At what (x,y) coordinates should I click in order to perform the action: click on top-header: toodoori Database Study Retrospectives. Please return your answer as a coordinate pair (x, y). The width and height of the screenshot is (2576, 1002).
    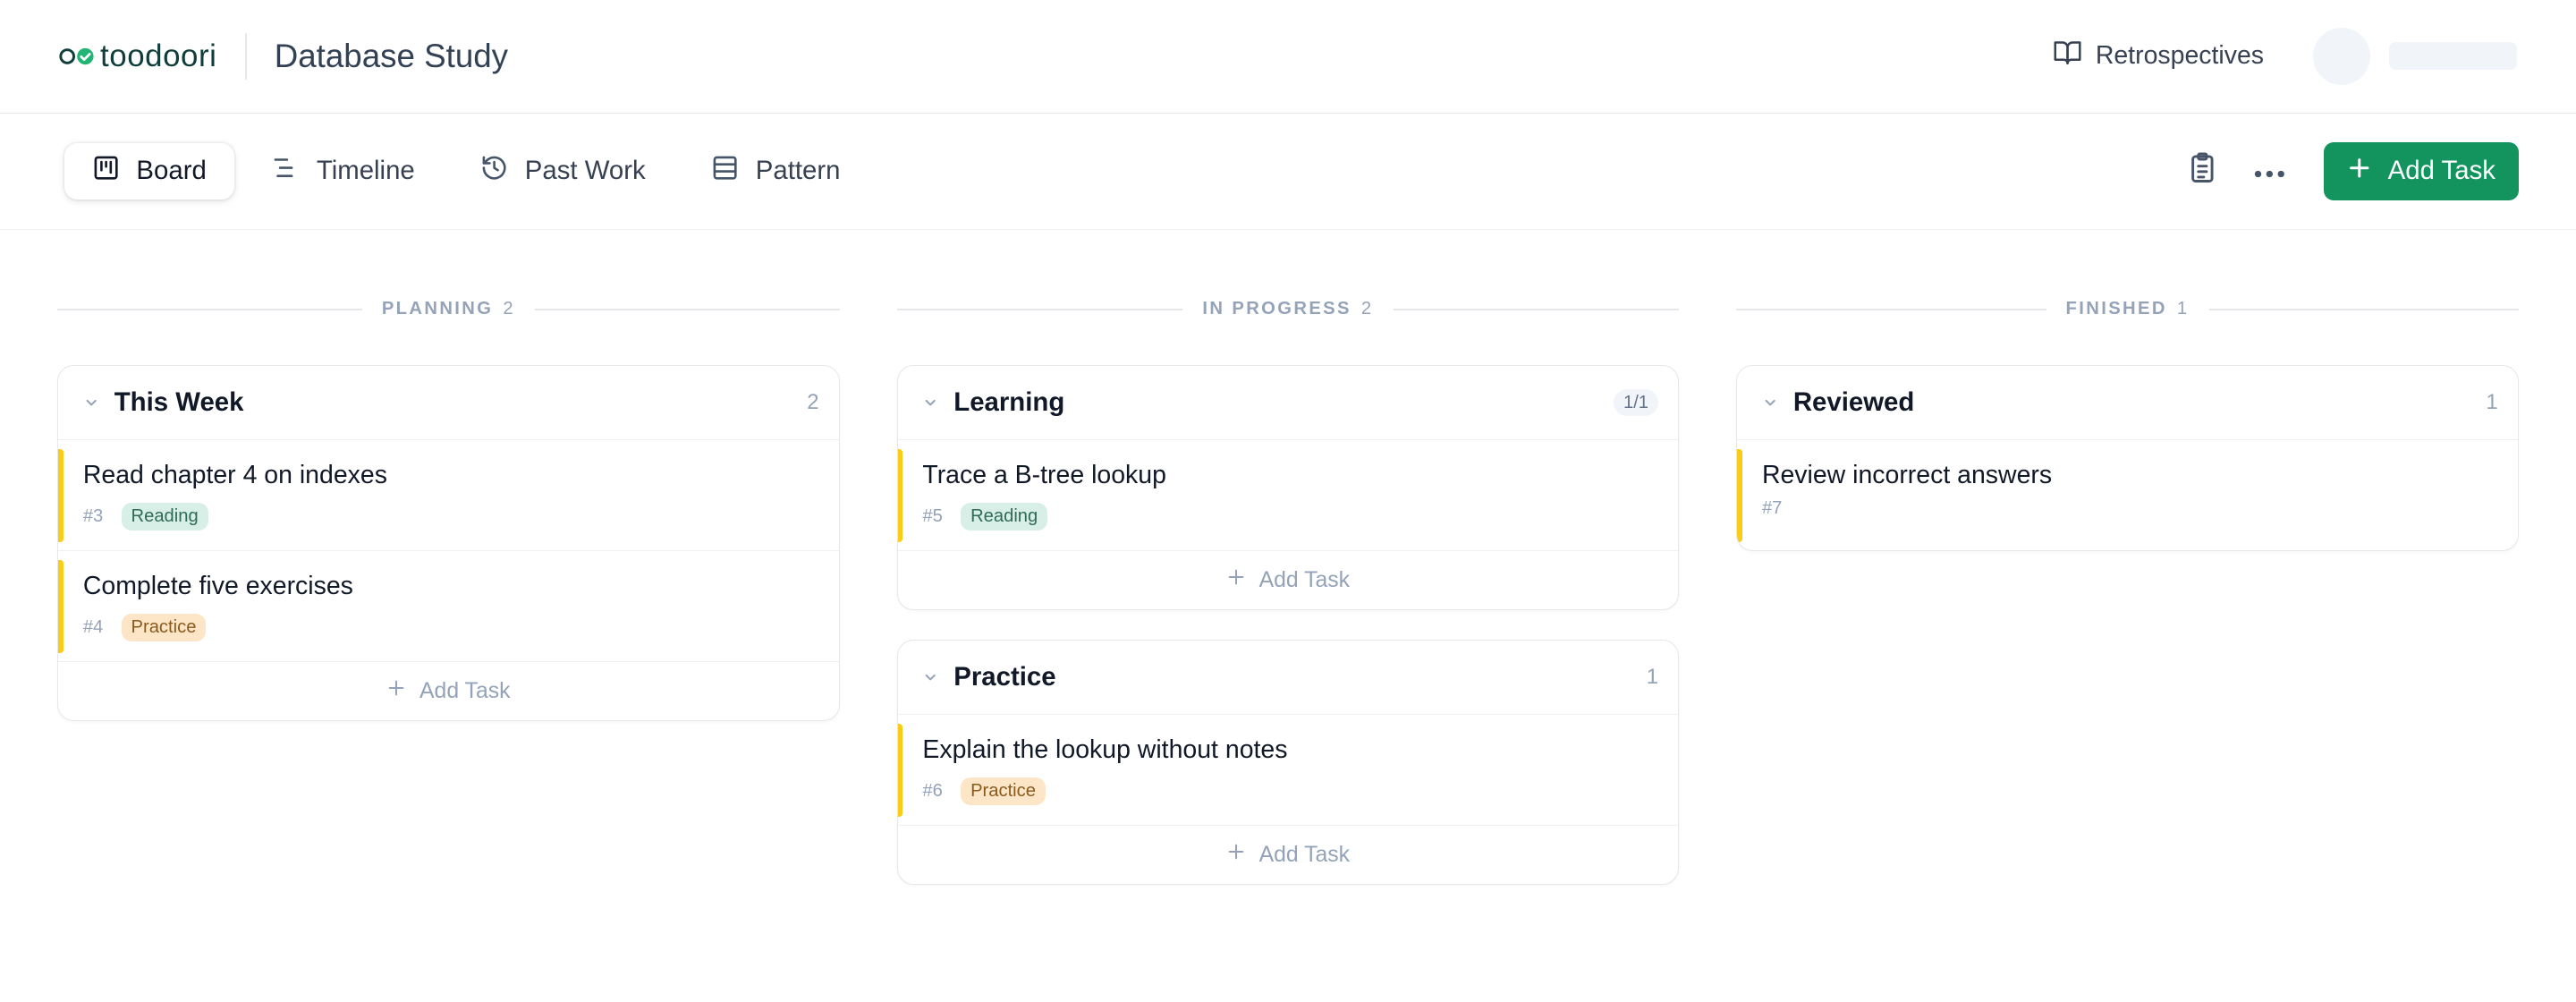
    Looking at the image, I should click on (1288, 57).